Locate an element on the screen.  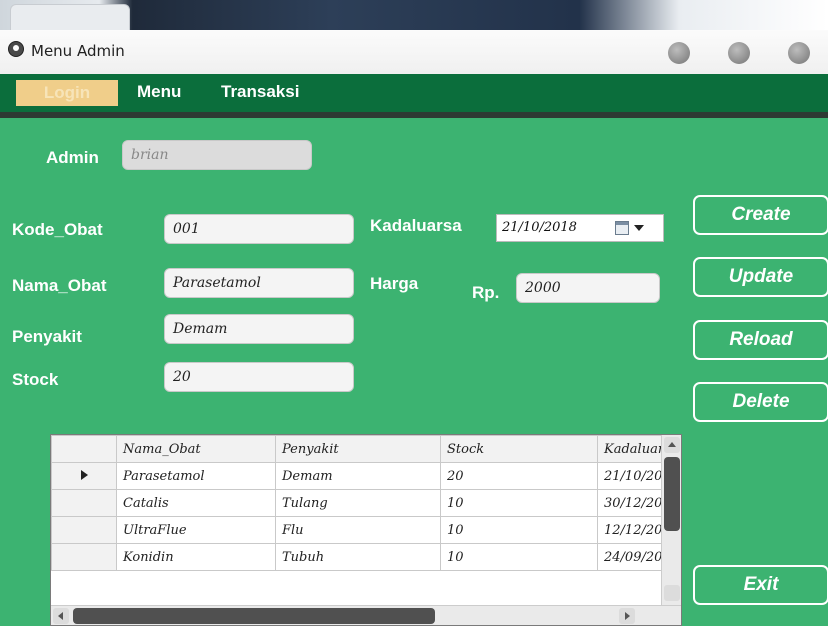
table-cell: 20 is located at coordinates (519, 476).